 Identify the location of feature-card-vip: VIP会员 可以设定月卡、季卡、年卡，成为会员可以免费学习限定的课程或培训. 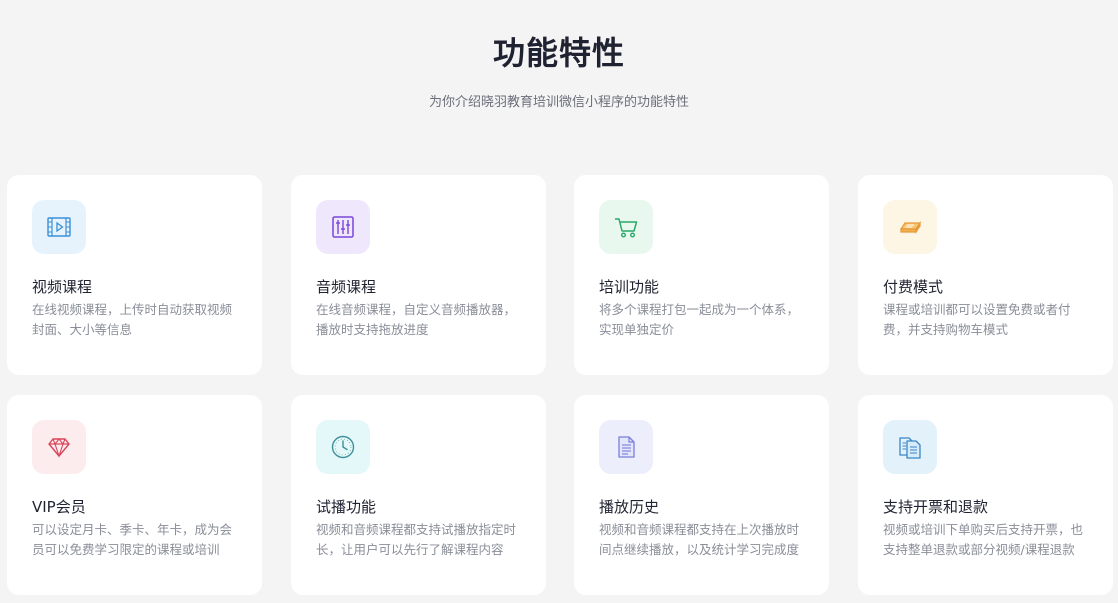
(134, 495).